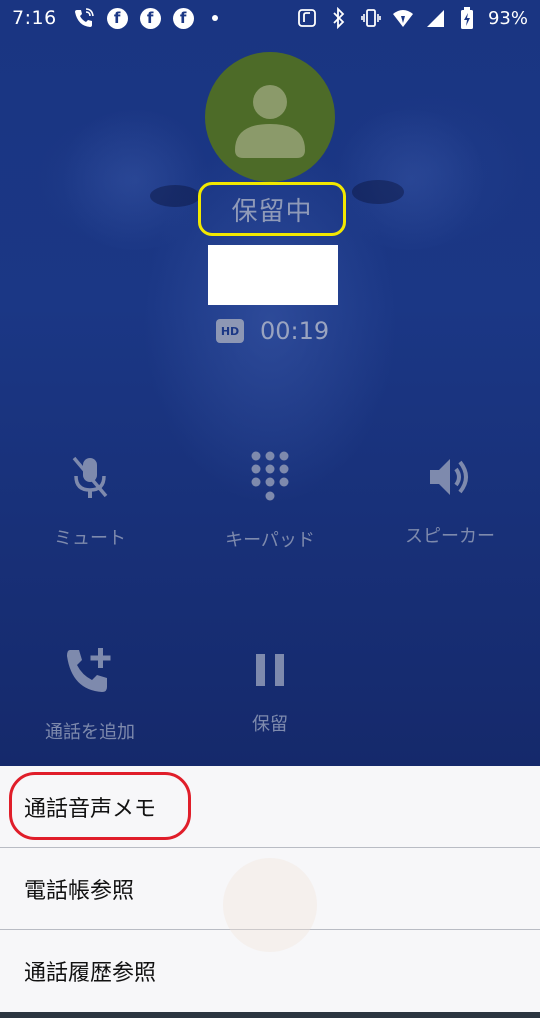 This screenshot has width=540, height=1018. Describe the element at coordinates (90, 477) in the screenshot. I see `mic-off-icon` at that location.